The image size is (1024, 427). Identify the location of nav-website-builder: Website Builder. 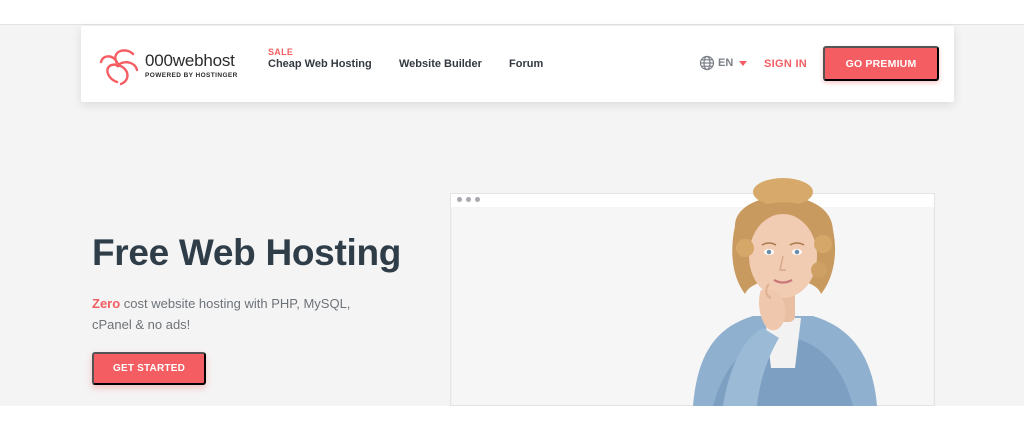
(440, 64).